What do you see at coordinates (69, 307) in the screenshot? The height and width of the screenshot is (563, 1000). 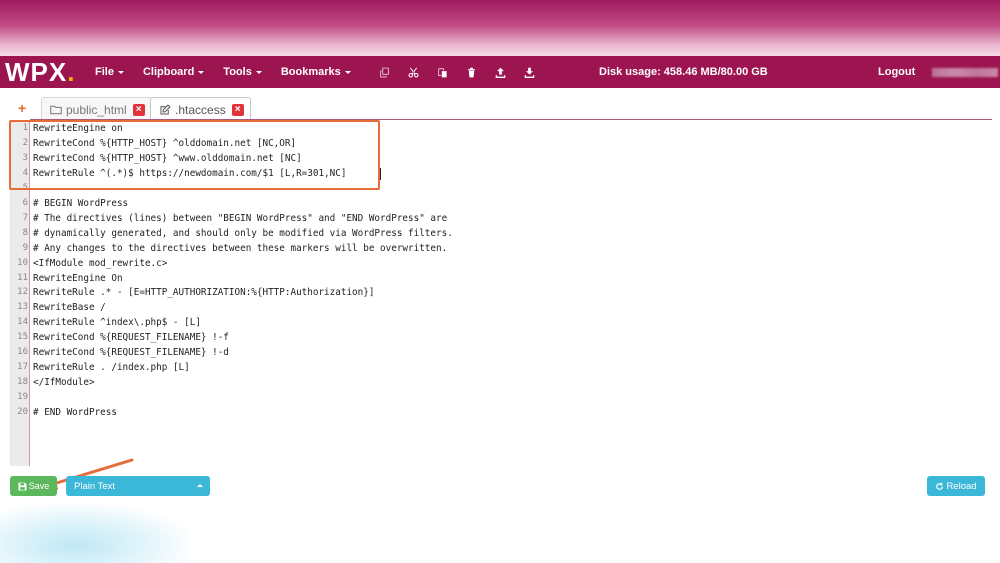 I see `code-line: RewriteBase /` at bounding box center [69, 307].